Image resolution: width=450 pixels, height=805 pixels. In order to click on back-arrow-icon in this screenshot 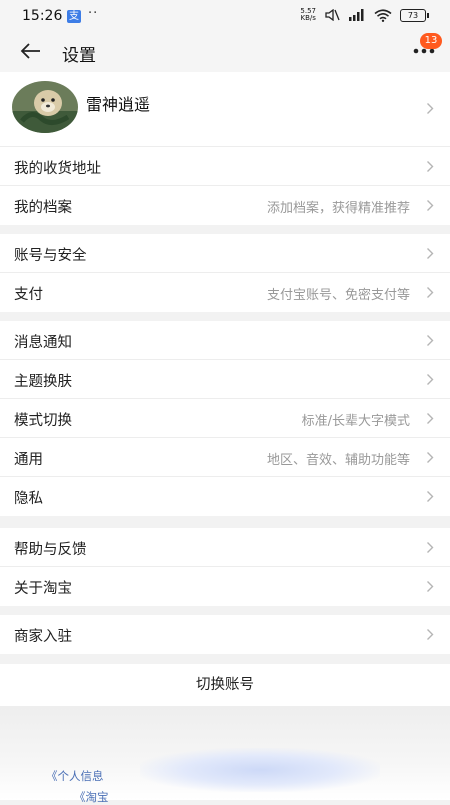, I will do `click(31, 51)`.